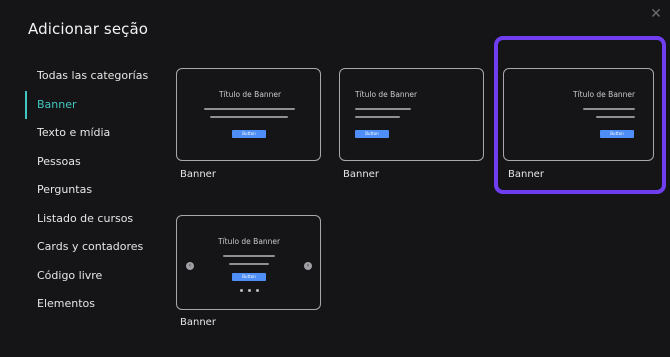 Image resolution: width=670 pixels, height=357 pixels. What do you see at coordinates (95, 219) in the screenshot?
I see `sidebar-item-course-list: Listado de cursos` at bounding box center [95, 219].